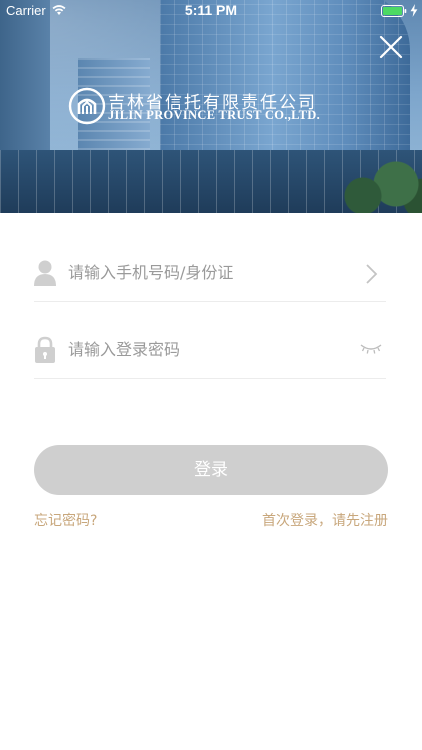 The width and height of the screenshot is (422, 750). I want to click on close-icon, so click(391, 47).